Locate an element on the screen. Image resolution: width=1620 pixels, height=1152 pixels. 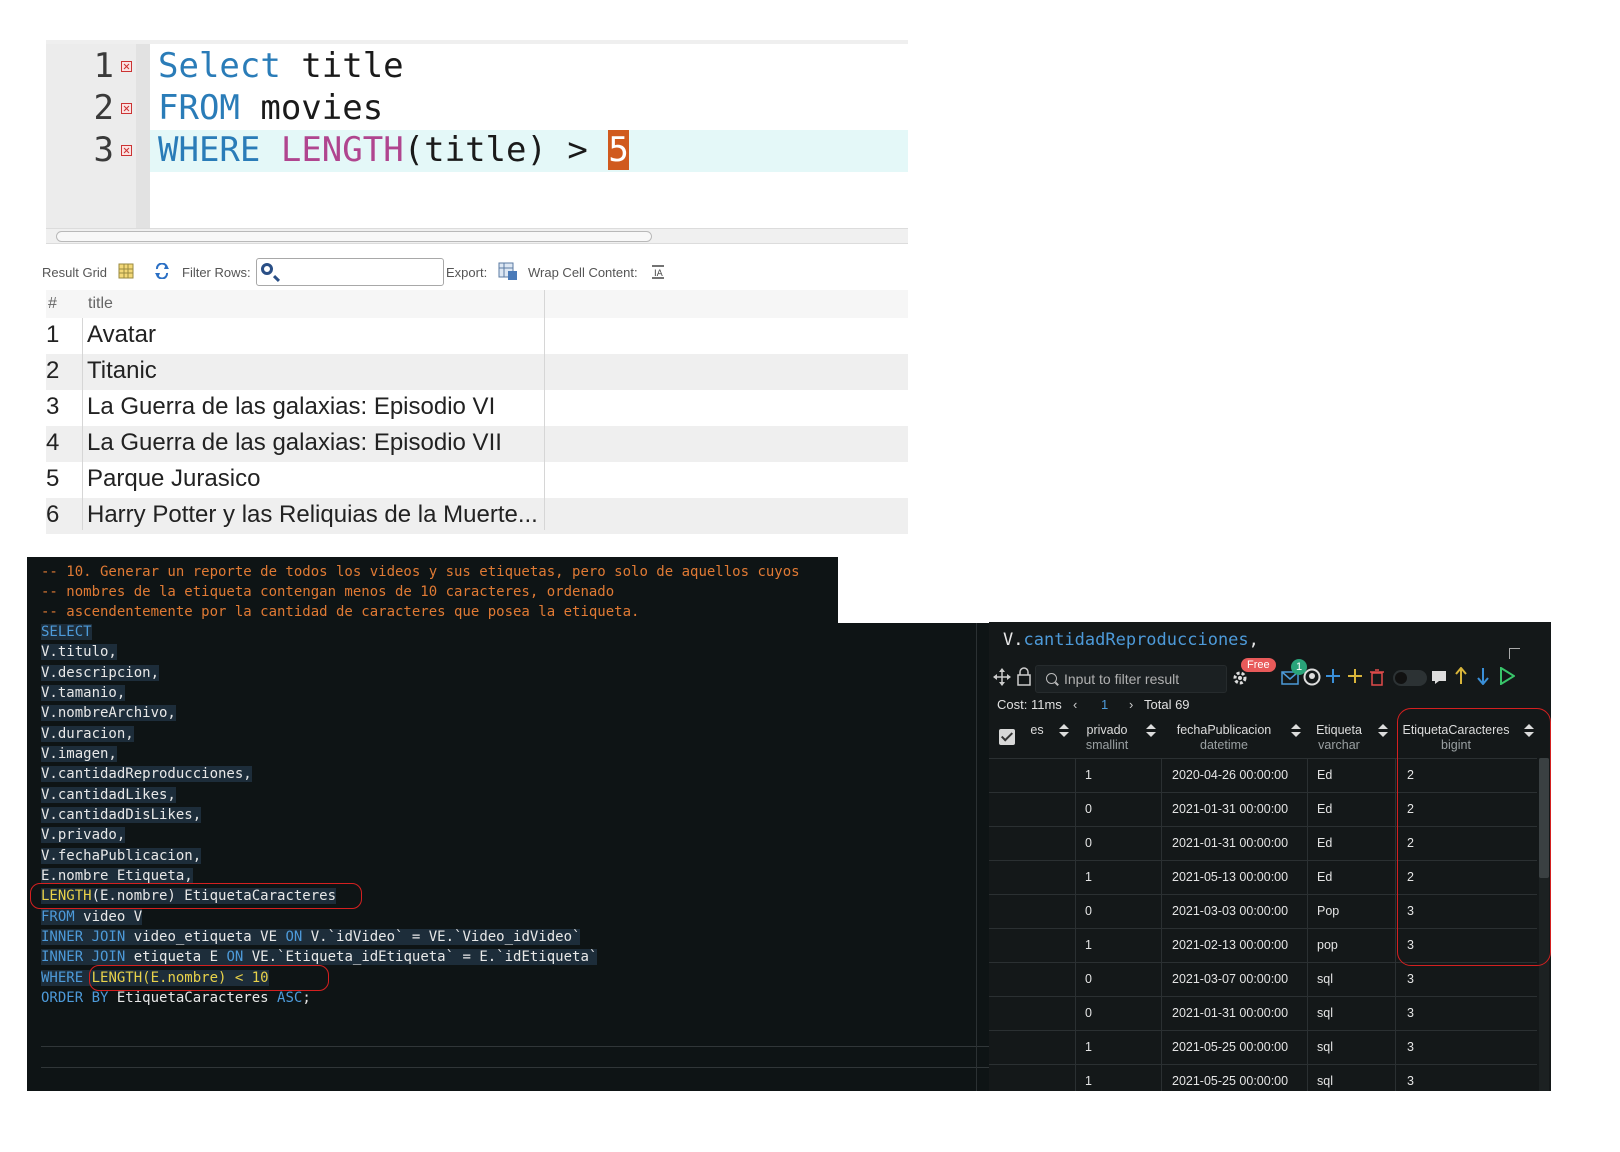
cell: 2021-03-03 00:00:00 is located at coordinates (1230, 911).